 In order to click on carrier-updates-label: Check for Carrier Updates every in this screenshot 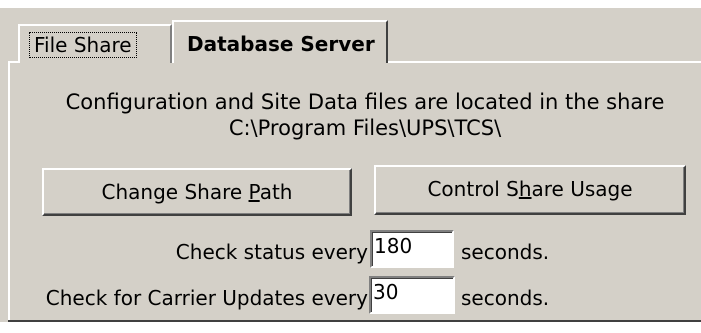, I will do `click(206, 298)`.